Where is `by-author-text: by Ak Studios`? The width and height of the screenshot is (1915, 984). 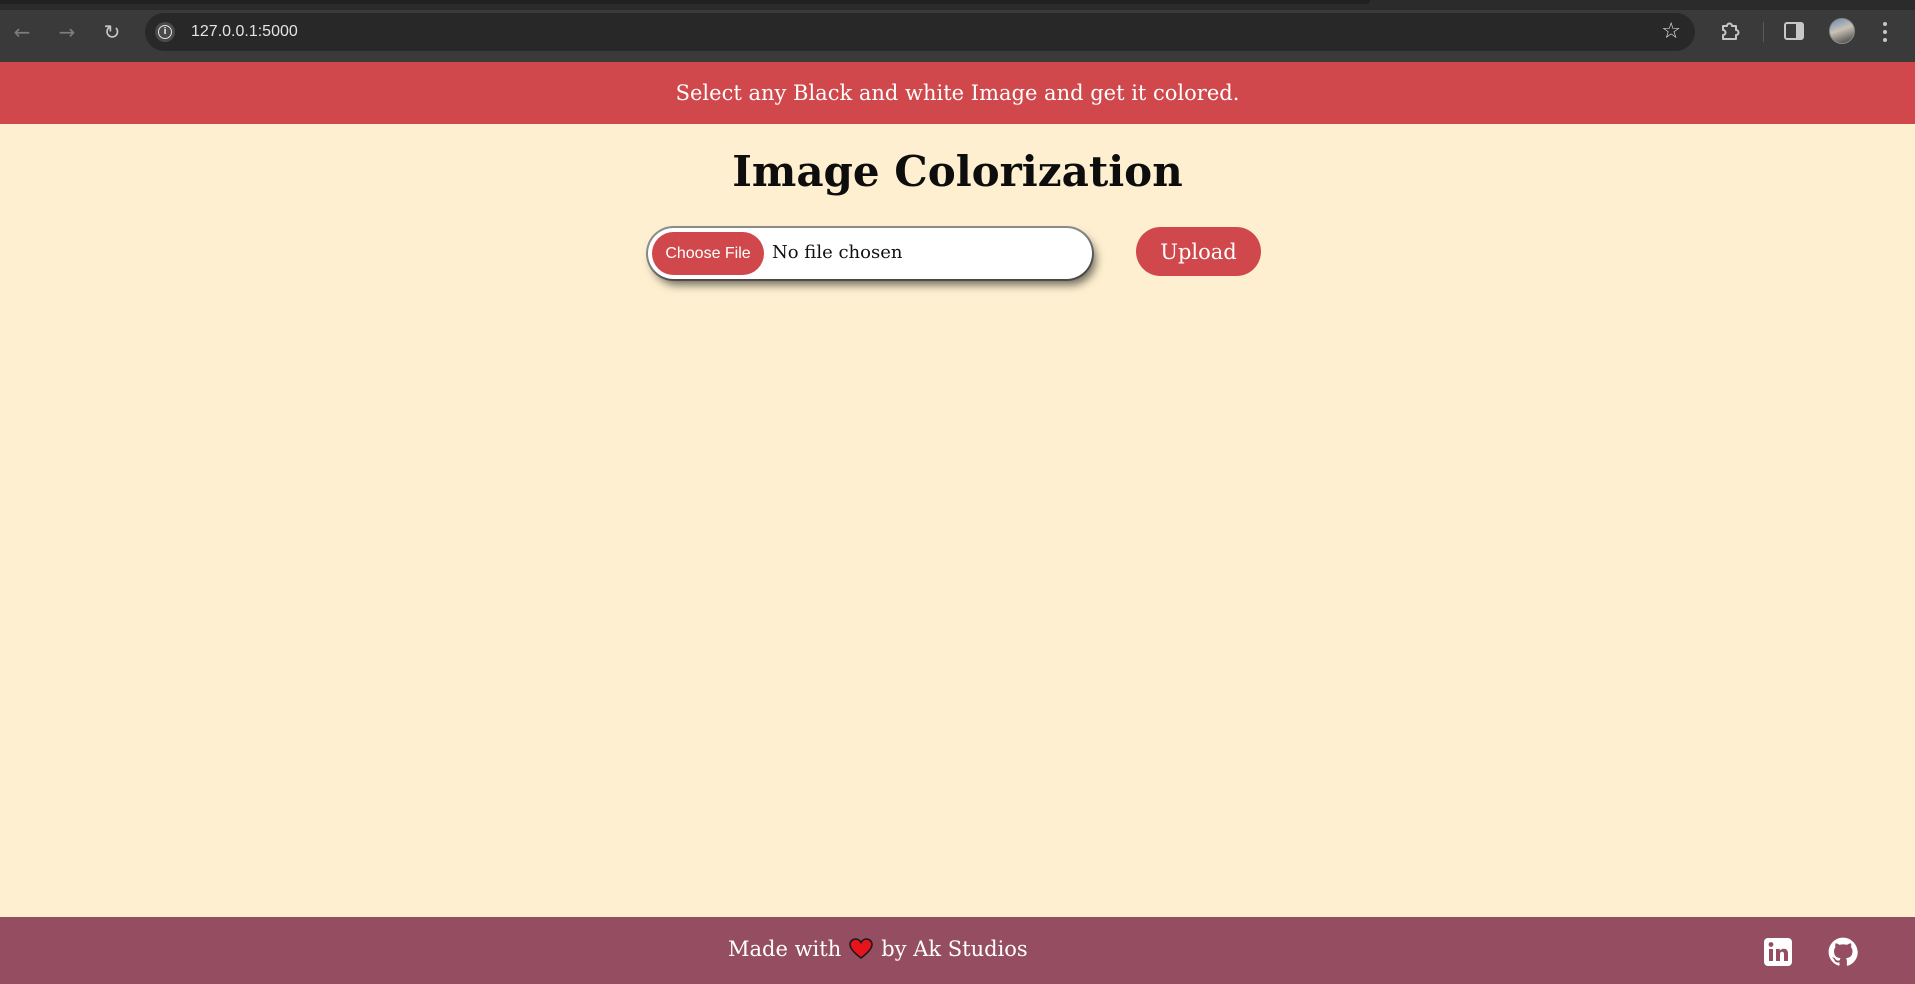
by-author-text: by Ak Studios is located at coordinates (954, 949).